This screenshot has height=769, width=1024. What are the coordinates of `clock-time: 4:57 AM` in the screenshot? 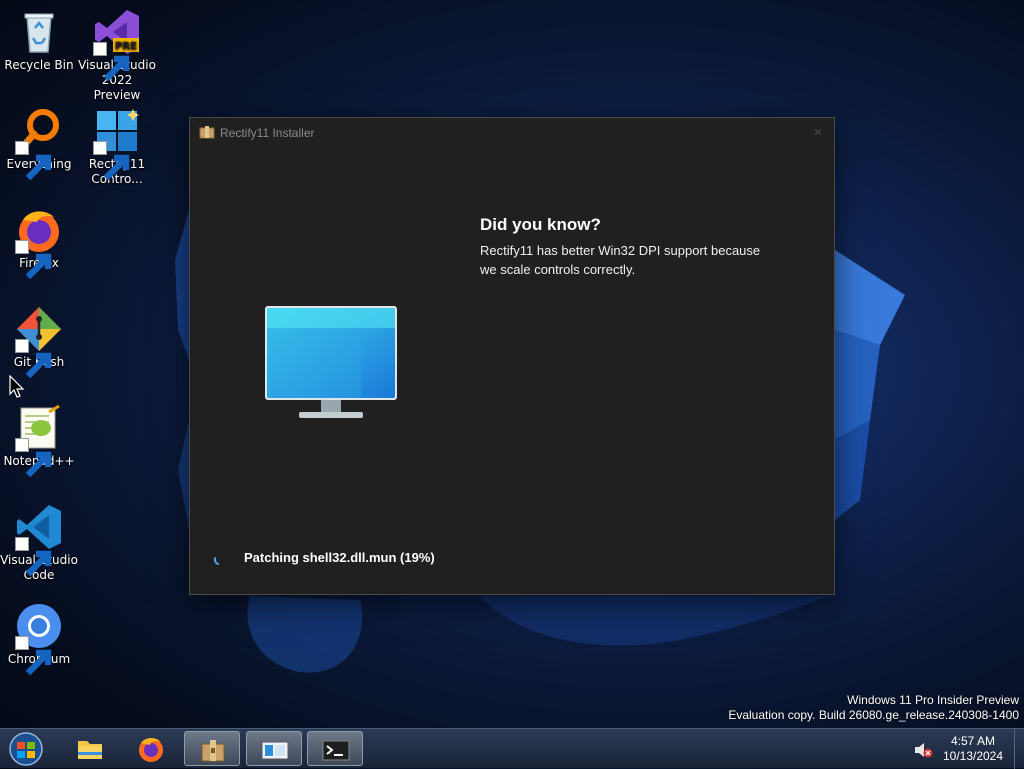 It's located at (973, 741).